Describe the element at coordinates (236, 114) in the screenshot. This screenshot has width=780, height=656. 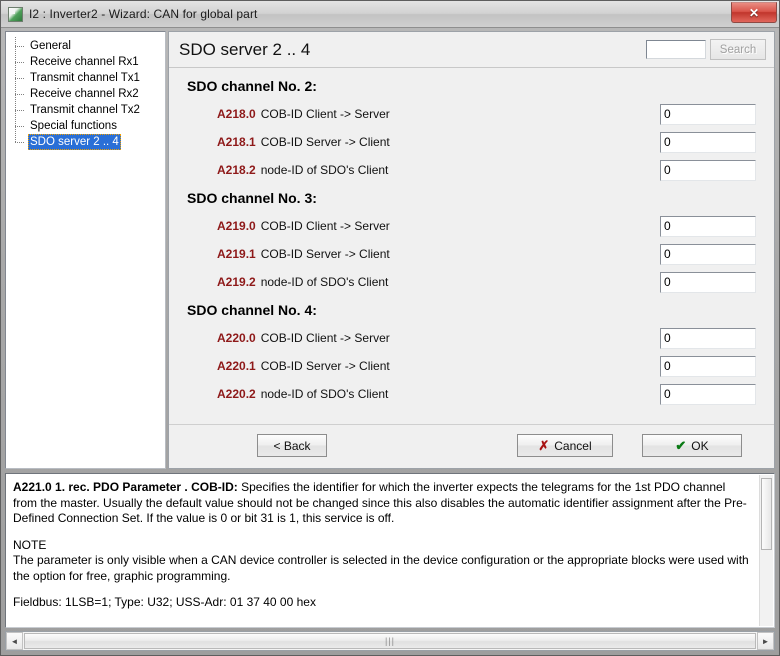
I see `param-code: A218.0` at that location.